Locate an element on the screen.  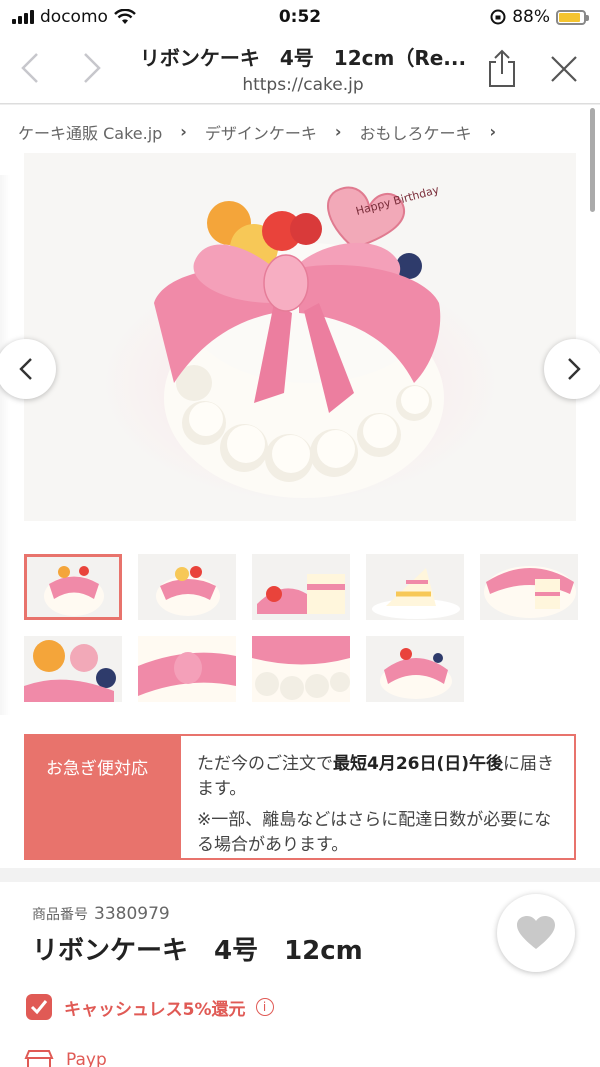
payment-text: Payp is located at coordinates (86, 1058).